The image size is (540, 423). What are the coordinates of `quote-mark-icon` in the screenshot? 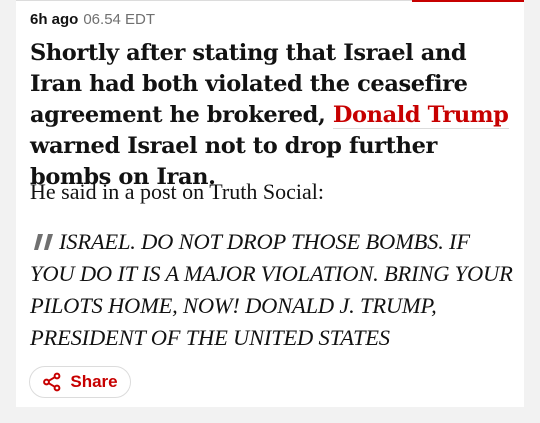 It's located at (43, 238).